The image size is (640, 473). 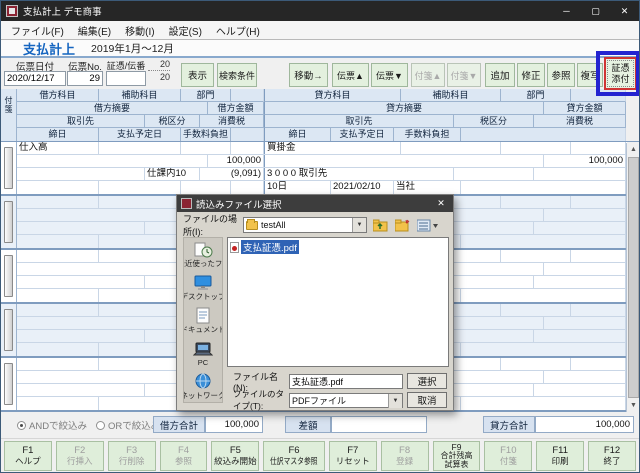 I want to click on cell-debit-amount: 100,000, so click(x=236, y=161).